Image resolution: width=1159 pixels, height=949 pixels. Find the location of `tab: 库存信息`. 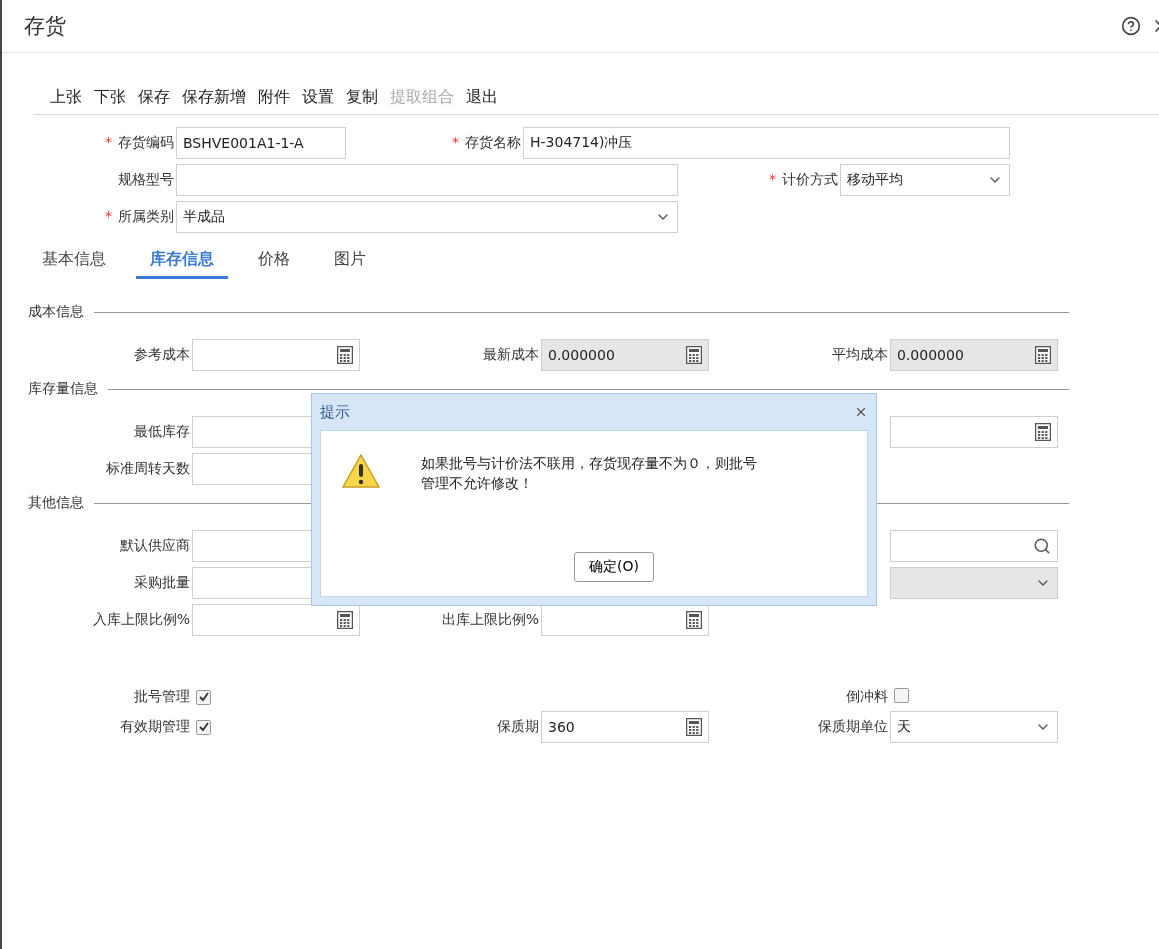

tab: 库存信息 is located at coordinates (182, 261).